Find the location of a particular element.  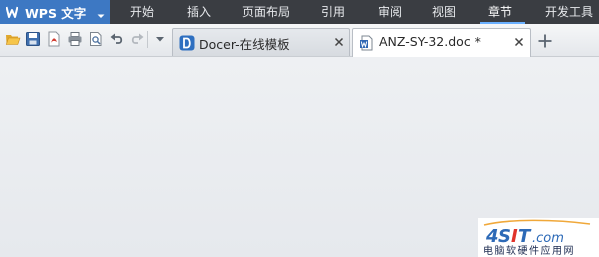

tab-label: Docer-在线模板 is located at coordinates (244, 44).